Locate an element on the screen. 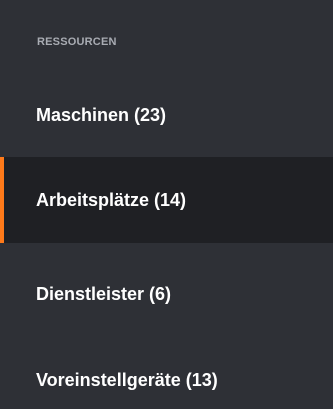  section-header-ressourcen: RESSOURCEN is located at coordinates (77, 42).